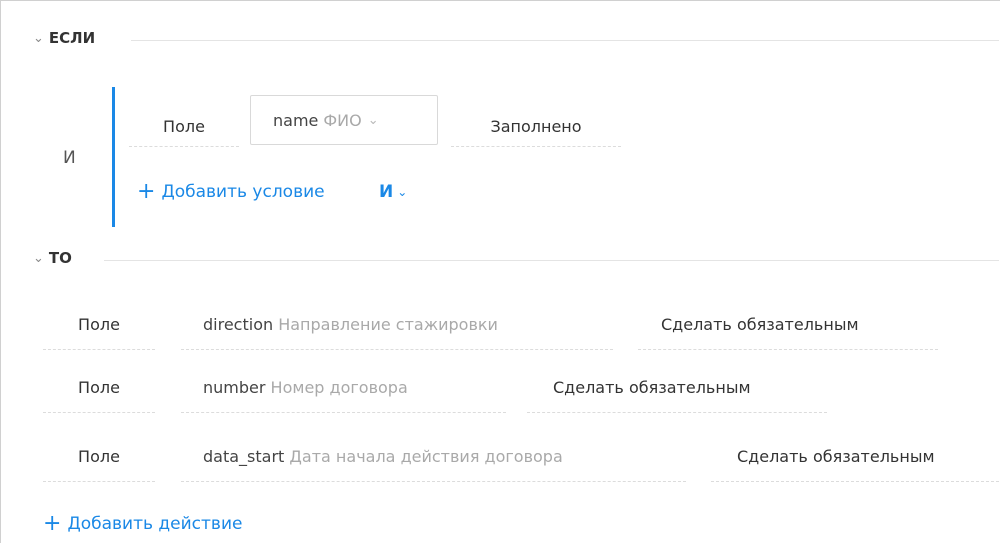 Image resolution: width=1002 pixels, height=543 pixels. What do you see at coordinates (72, 38) in the screenshot?
I see `if-section-title: ЕСЛИ` at bounding box center [72, 38].